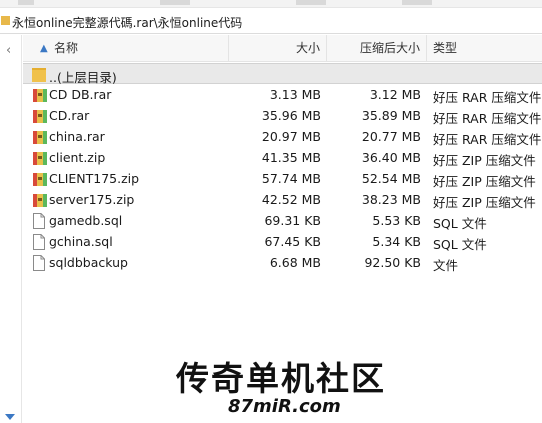 The image size is (542, 423). What do you see at coordinates (44, 48) in the screenshot?
I see `sort-ascending-icon: ▲` at bounding box center [44, 48].